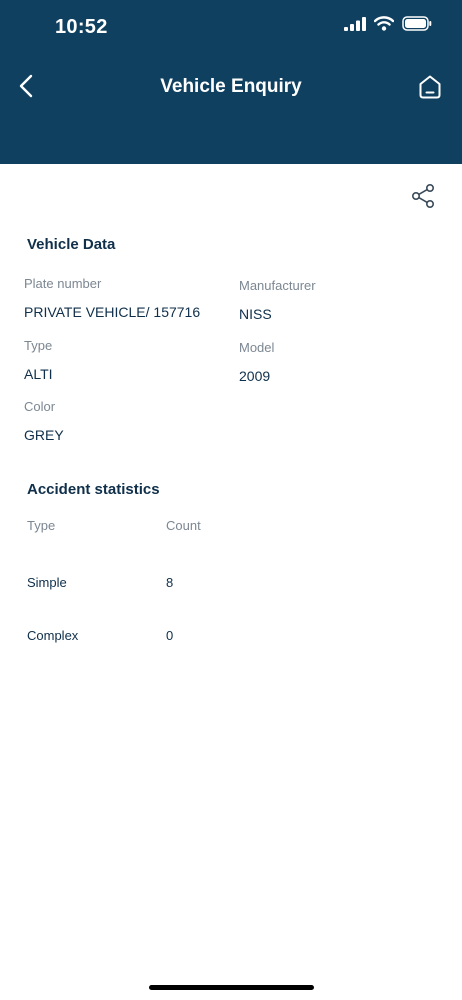  I want to click on manufacturer-label: Manufacturer, so click(277, 285).